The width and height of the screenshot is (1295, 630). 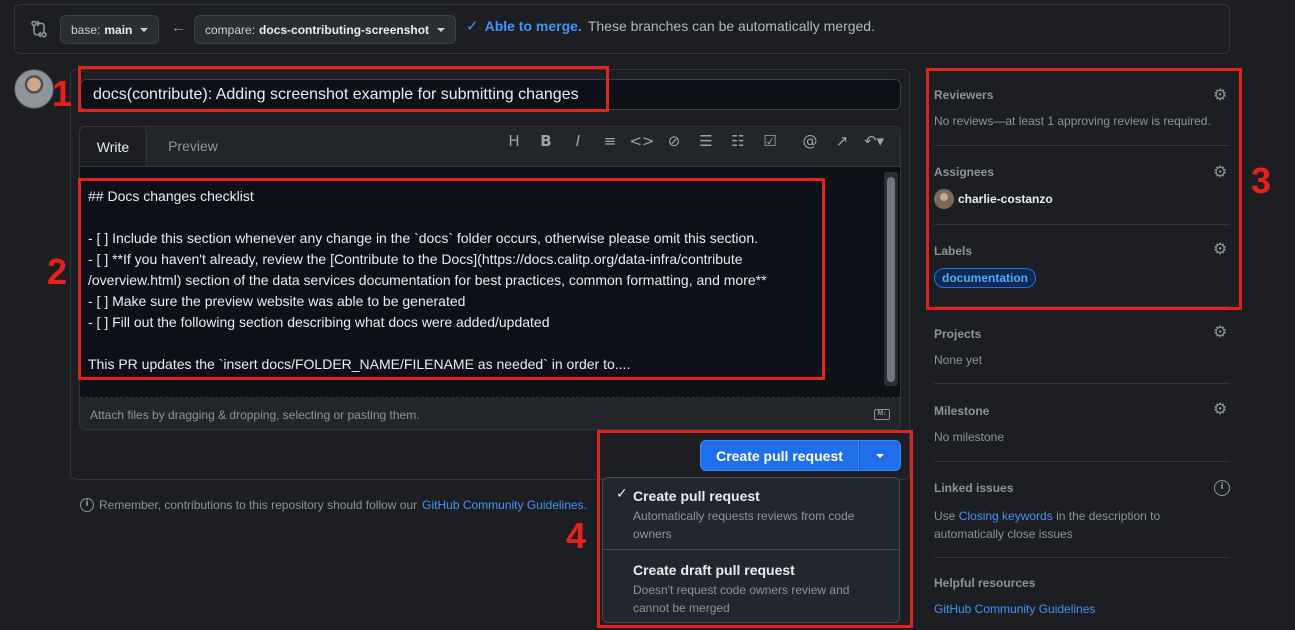 I want to click on linked-issues-heading: Linked issues, so click(x=974, y=488).